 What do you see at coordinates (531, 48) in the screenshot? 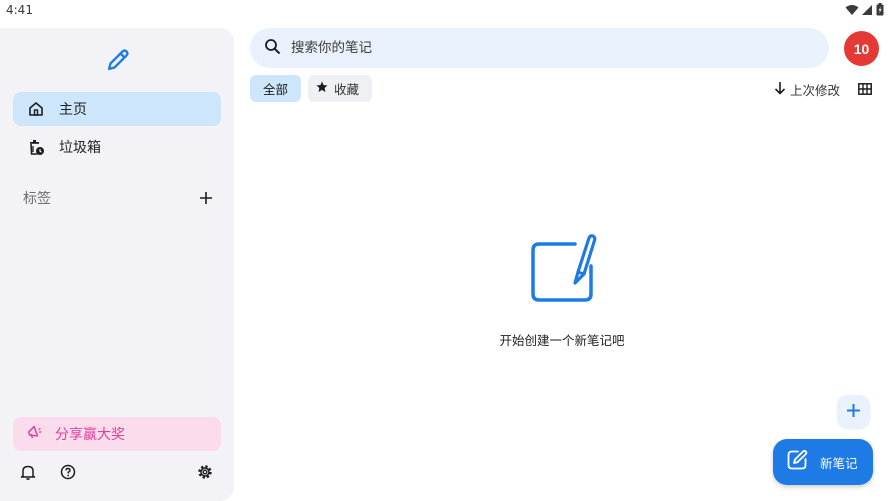
I see `search-input` at bounding box center [531, 48].